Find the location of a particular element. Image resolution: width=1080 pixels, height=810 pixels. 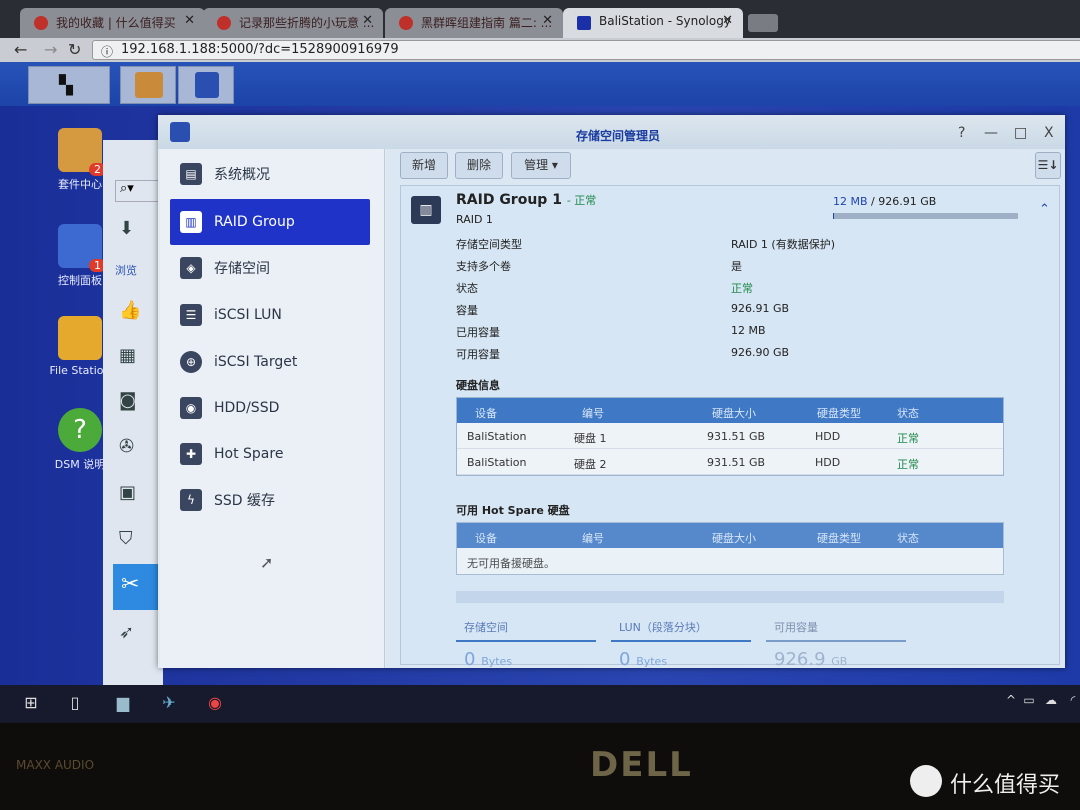

package-center-task is located at coordinates (148, 85).